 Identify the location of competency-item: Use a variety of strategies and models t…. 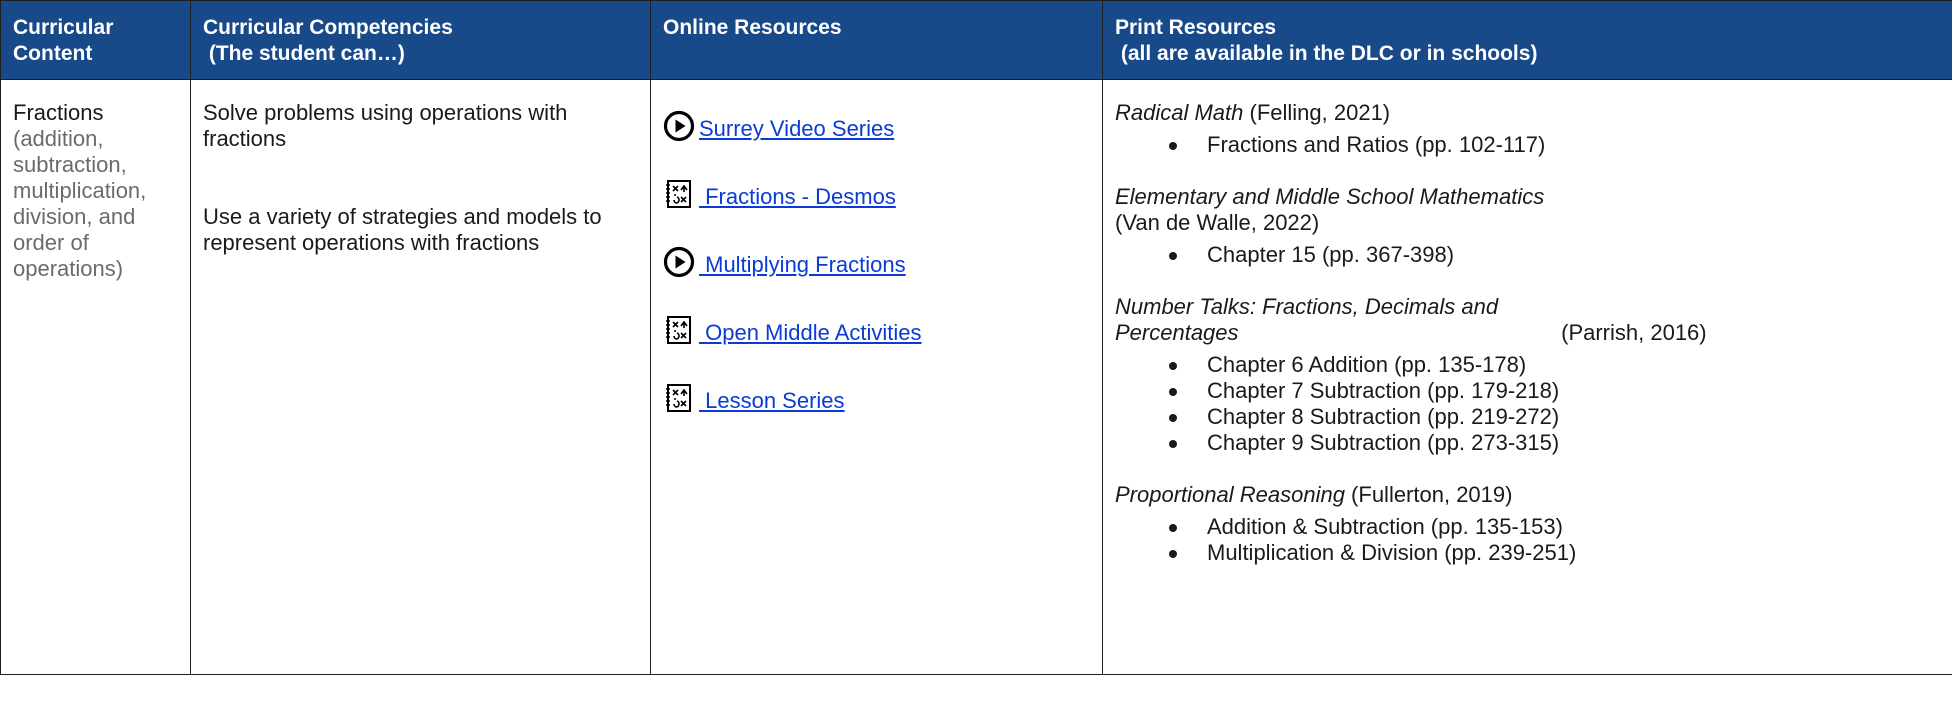
(402, 229).